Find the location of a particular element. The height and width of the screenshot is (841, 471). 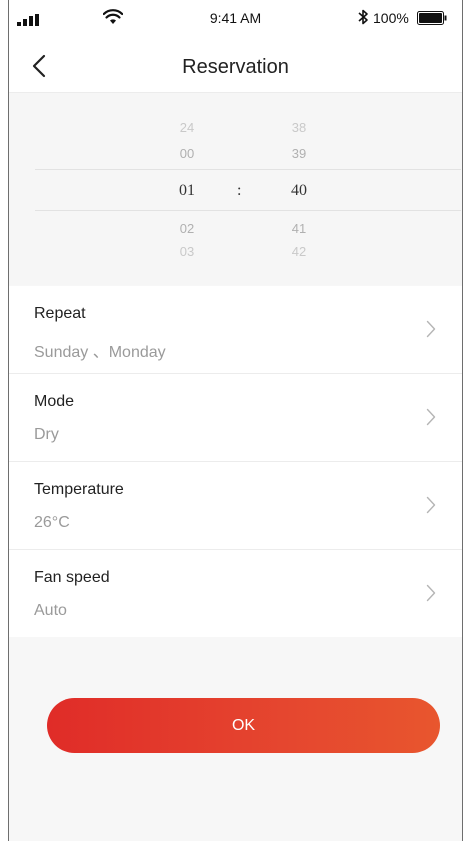

mode-label: Mode is located at coordinates (54, 401).